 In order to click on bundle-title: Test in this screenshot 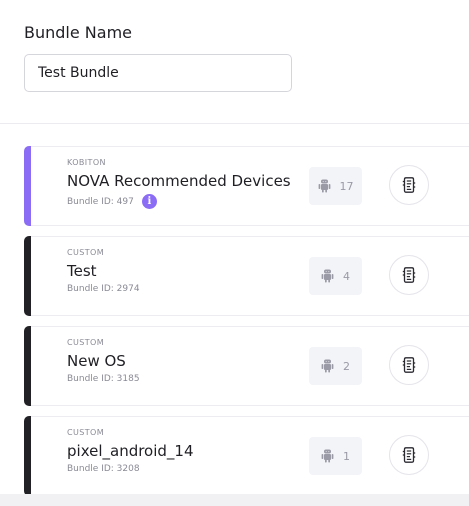, I will do `click(82, 271)`.